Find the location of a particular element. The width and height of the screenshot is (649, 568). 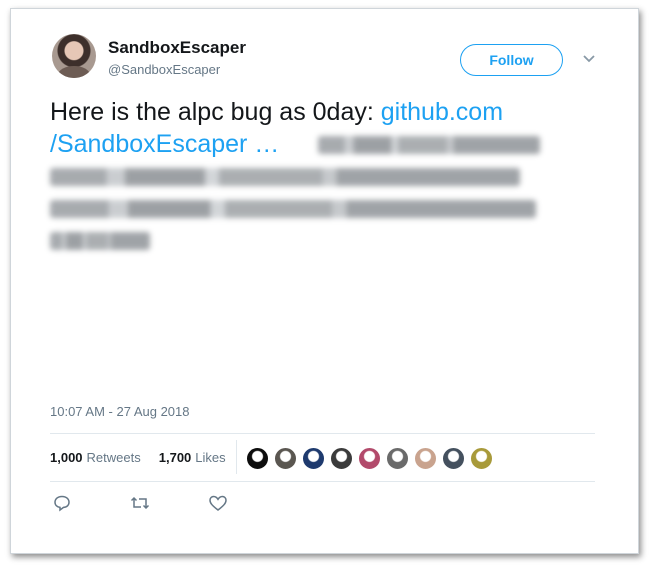

tweet-text-plain: Here is the alpc bug as 0day: is located at coordinates (215, 112).